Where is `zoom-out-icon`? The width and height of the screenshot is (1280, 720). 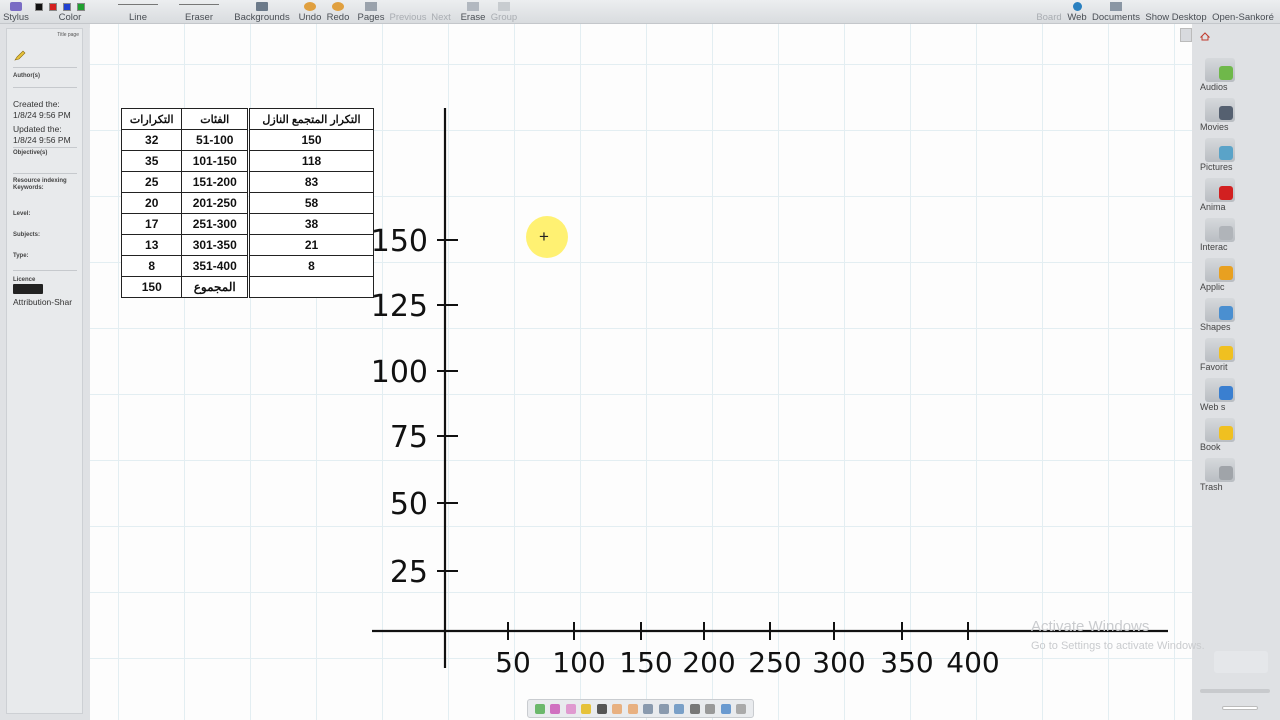
zoom-out-icon is located at coordinates (663, 708).